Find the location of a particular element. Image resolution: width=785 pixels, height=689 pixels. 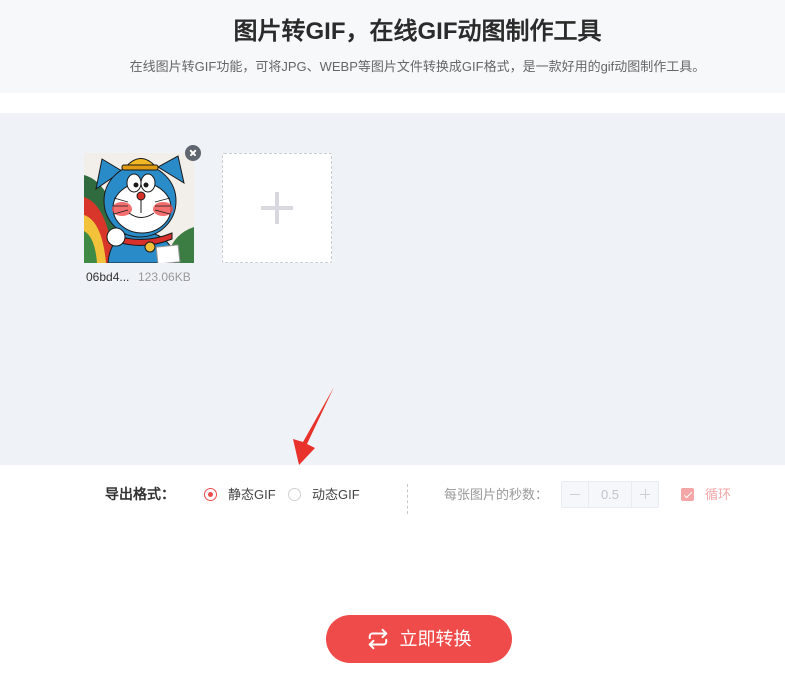

left-pupil is located at coordinates (136, 185).